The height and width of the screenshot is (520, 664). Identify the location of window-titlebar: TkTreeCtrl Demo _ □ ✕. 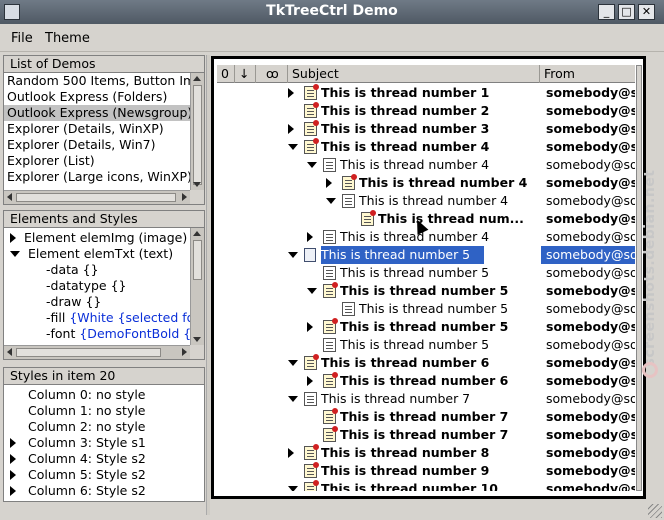
(332, 12).